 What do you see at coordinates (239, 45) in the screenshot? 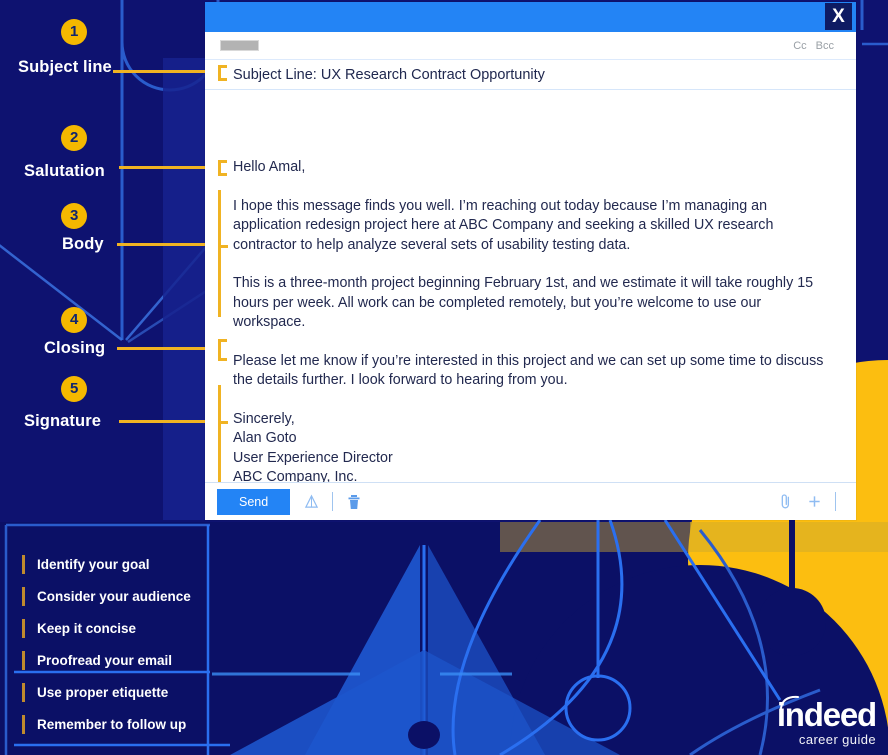
I see `recipient-redacted-chip` at bounding box center [239, 45].